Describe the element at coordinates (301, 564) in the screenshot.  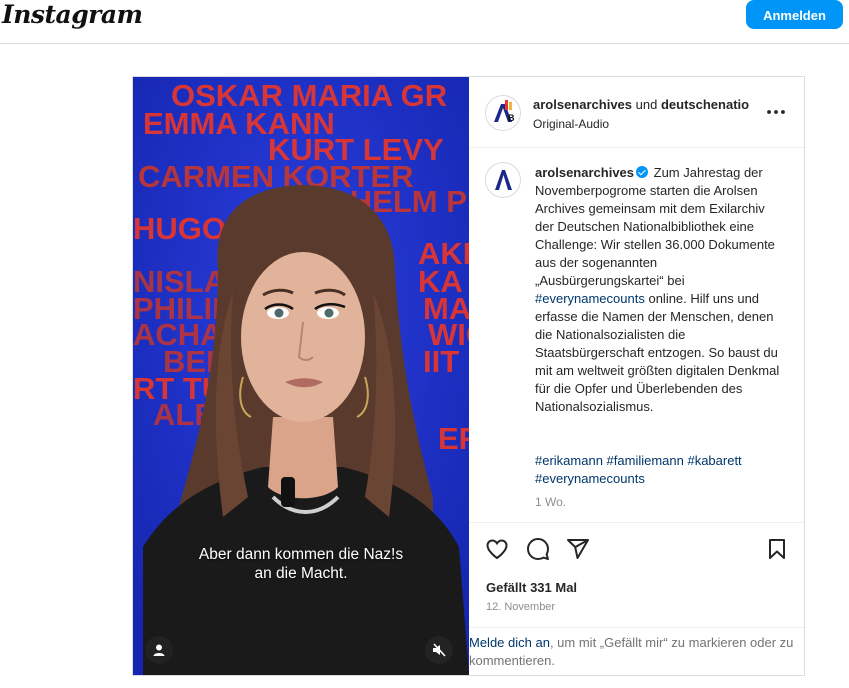
I see `video-subtitle: Aber dann kommen die Naz!s an die Macht.` at that location.